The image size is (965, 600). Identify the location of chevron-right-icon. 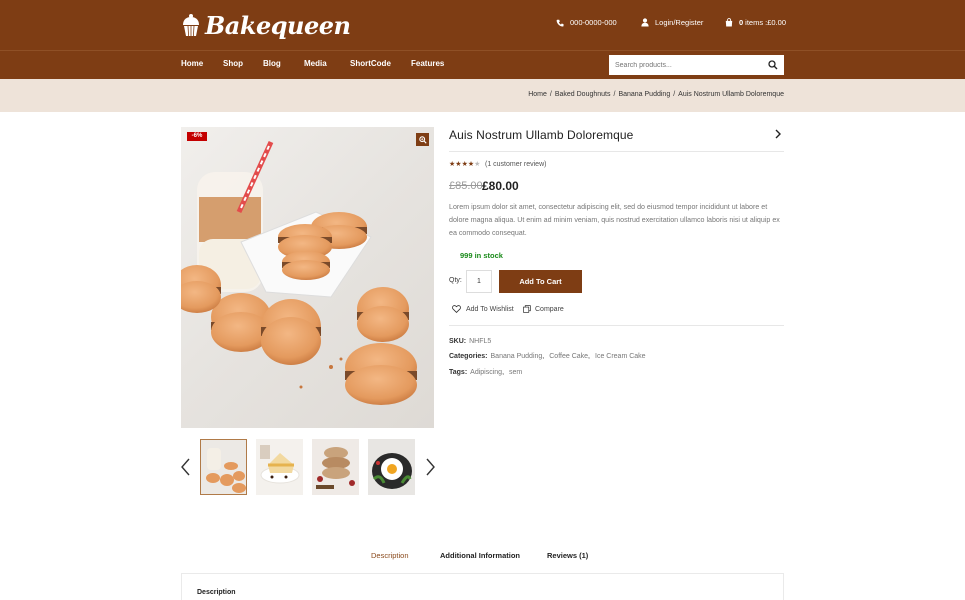
(430, 467).